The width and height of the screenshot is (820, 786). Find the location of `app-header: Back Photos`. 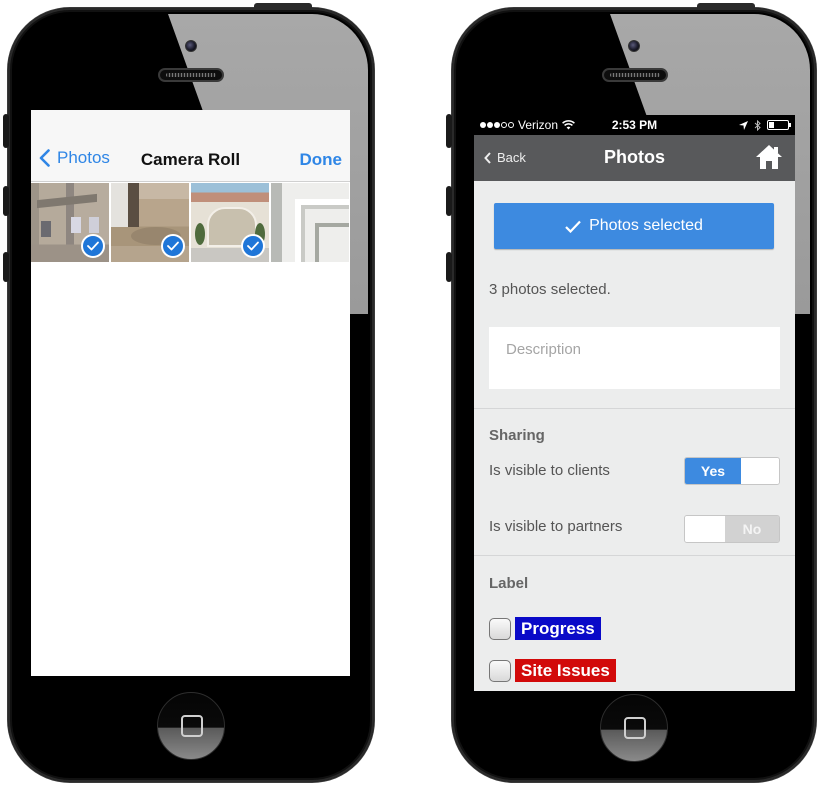

app-header: Back Photos is located at coordinates (634, 158).